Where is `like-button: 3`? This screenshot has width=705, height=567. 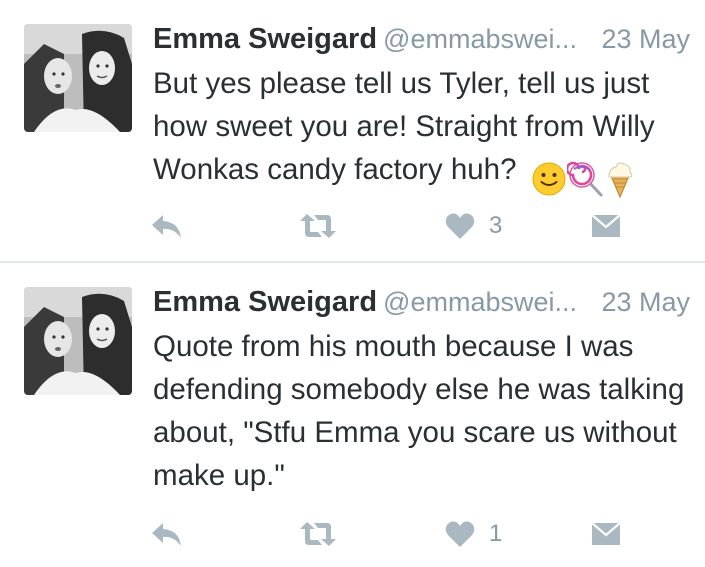
like-button: 3 is located at coordinates (473, 226).